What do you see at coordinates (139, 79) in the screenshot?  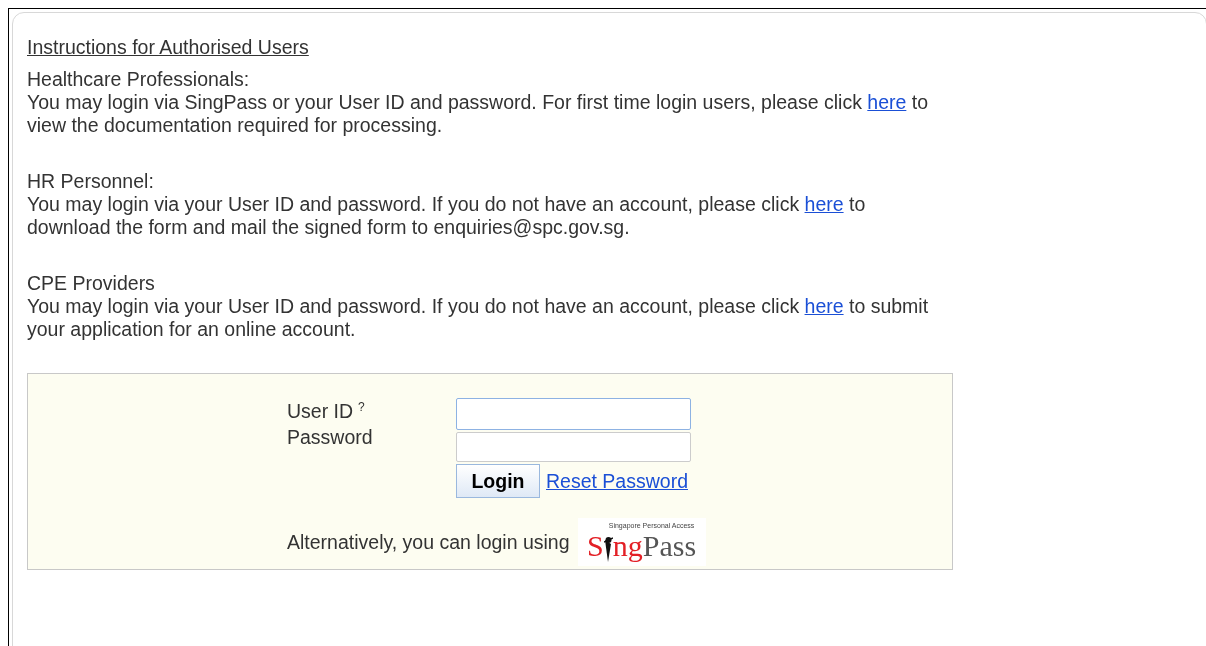 I see `section-heading: Healthcare Professionals:` at bounding box center [139, 79].